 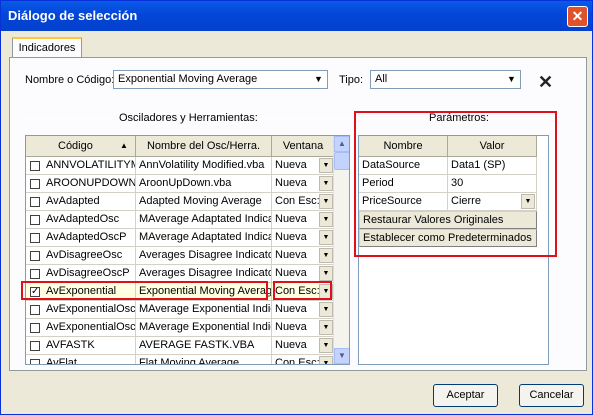 What do you see at coordinates (70, 80) in the screenshot?
I see `name-code-label: Nombre o Código:` at bounding box center [70, 80].